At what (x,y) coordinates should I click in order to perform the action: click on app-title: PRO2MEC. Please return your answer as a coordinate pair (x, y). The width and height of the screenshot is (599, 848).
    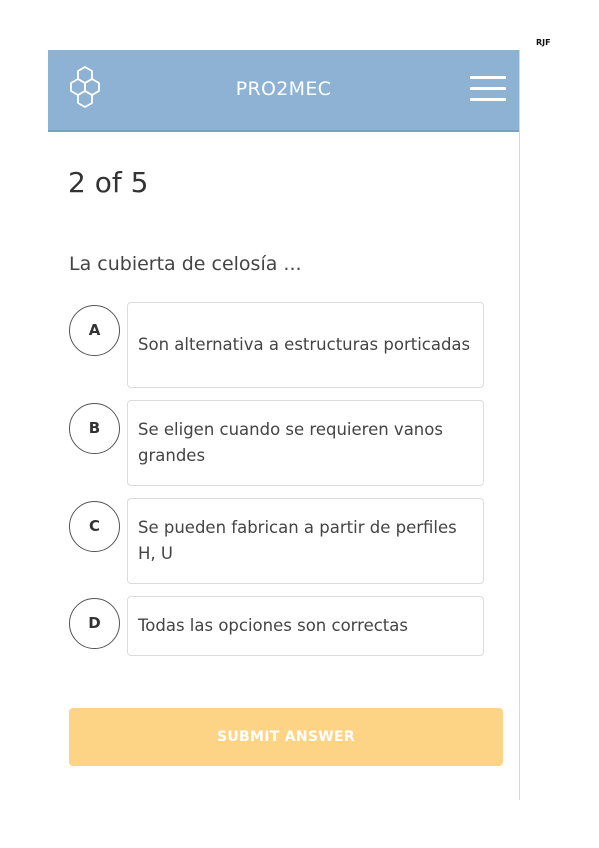
    Looking at the image, I should click on (283, 89).